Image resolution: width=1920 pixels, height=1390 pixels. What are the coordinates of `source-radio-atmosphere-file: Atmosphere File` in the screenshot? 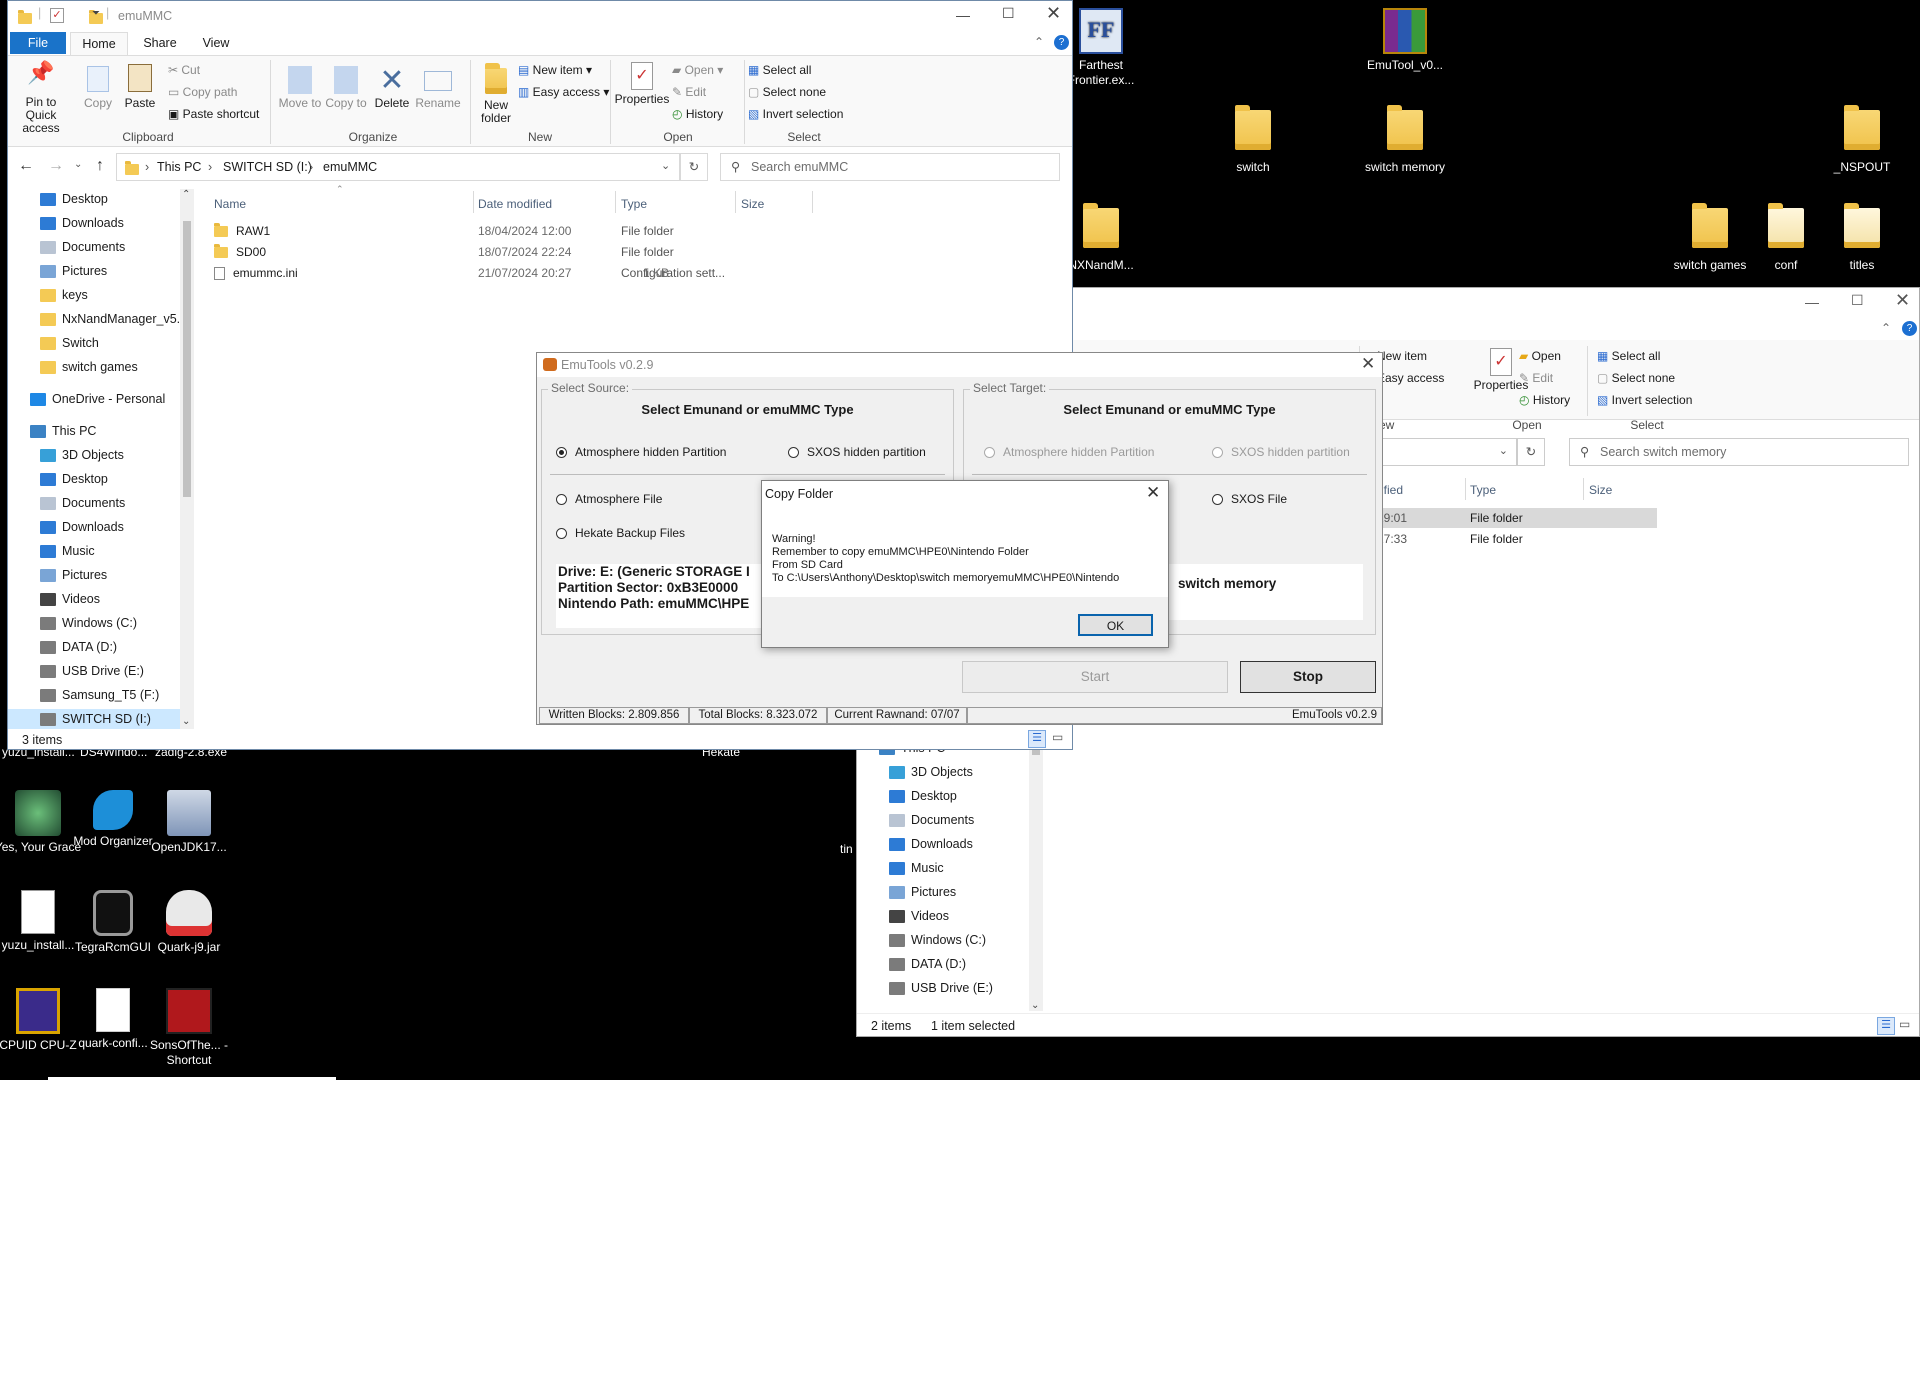 It's located at (609, 499).